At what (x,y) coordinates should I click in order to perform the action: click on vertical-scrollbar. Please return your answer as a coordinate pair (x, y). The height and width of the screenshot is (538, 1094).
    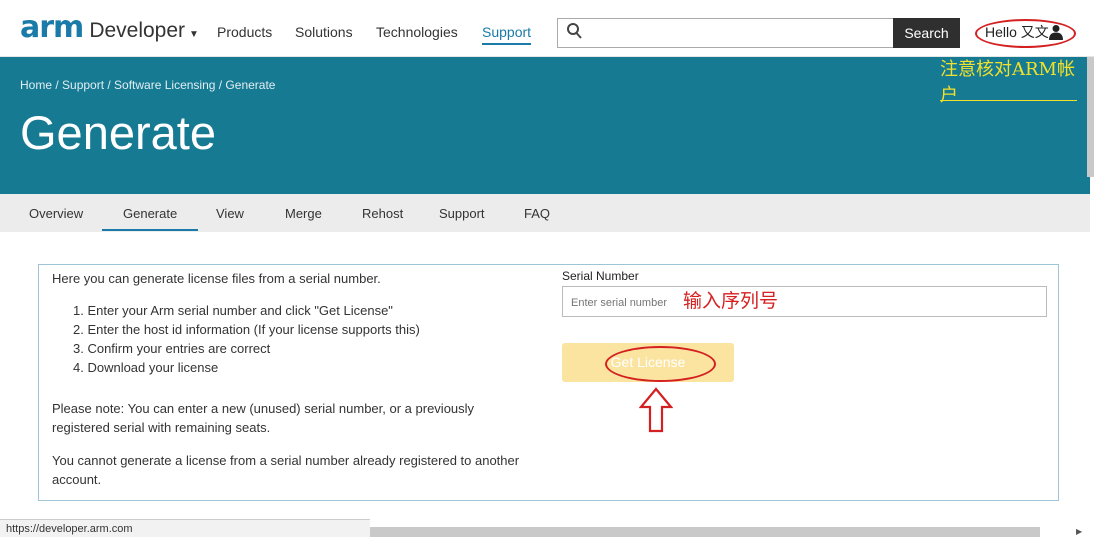
    Looking at the image, I should click on (1090, 117).